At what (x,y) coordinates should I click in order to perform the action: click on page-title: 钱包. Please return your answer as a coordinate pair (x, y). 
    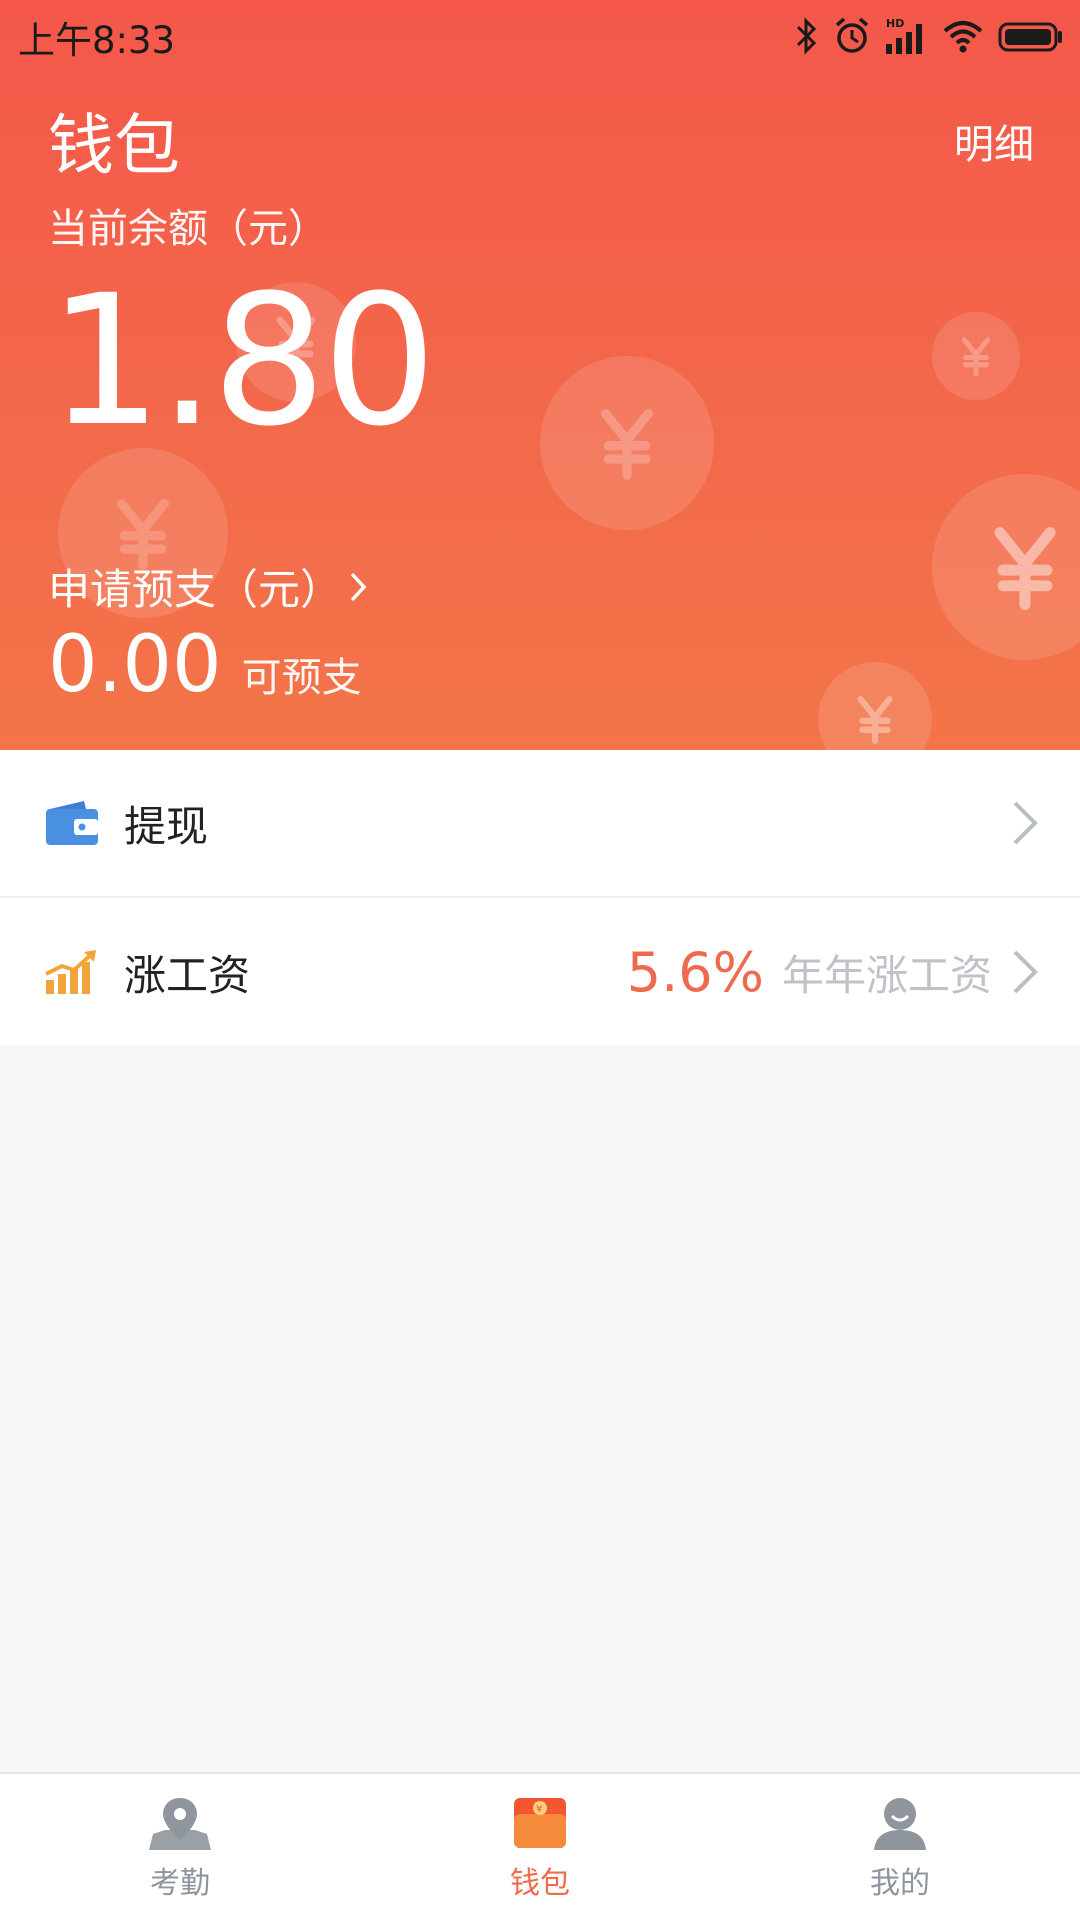
    Looking at the image, I should click on (114, 145).